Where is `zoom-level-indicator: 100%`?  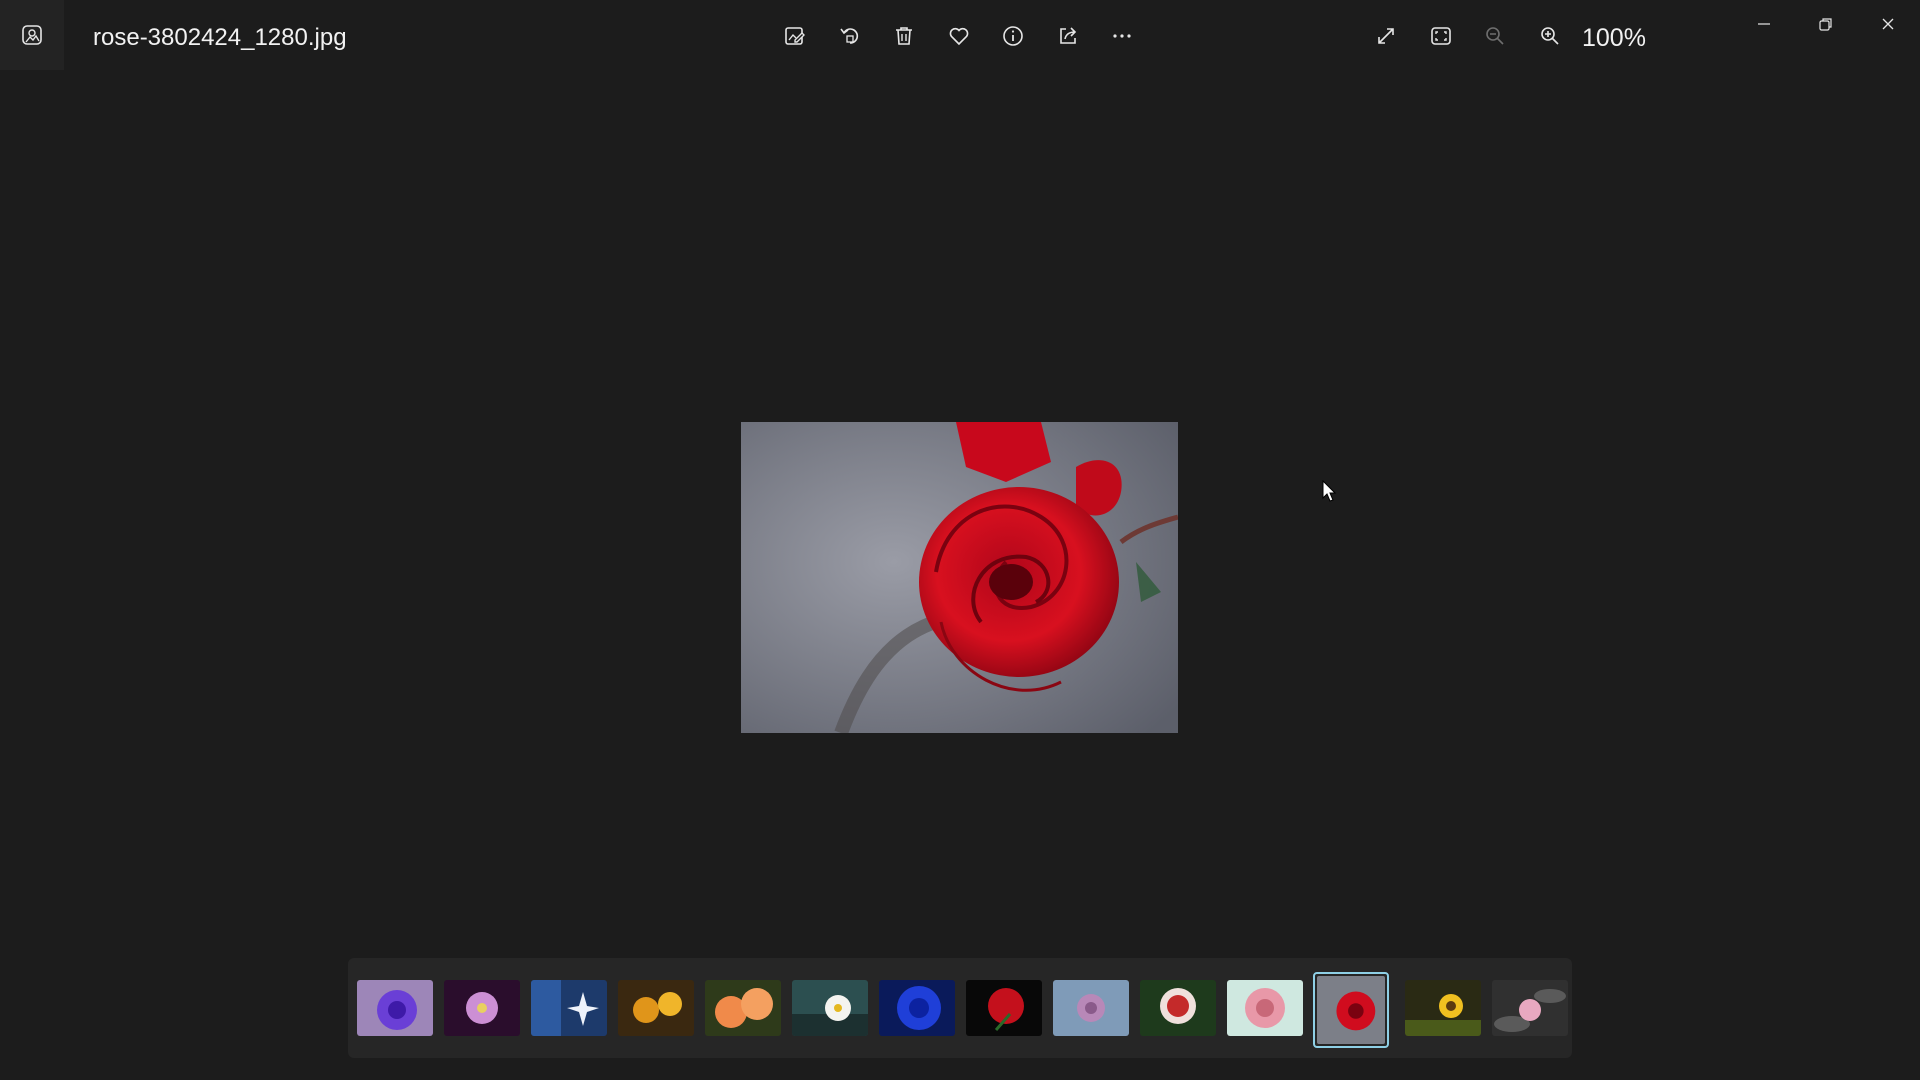
zoom-level-indicator: 100% is located at coordinates (1614, 38).